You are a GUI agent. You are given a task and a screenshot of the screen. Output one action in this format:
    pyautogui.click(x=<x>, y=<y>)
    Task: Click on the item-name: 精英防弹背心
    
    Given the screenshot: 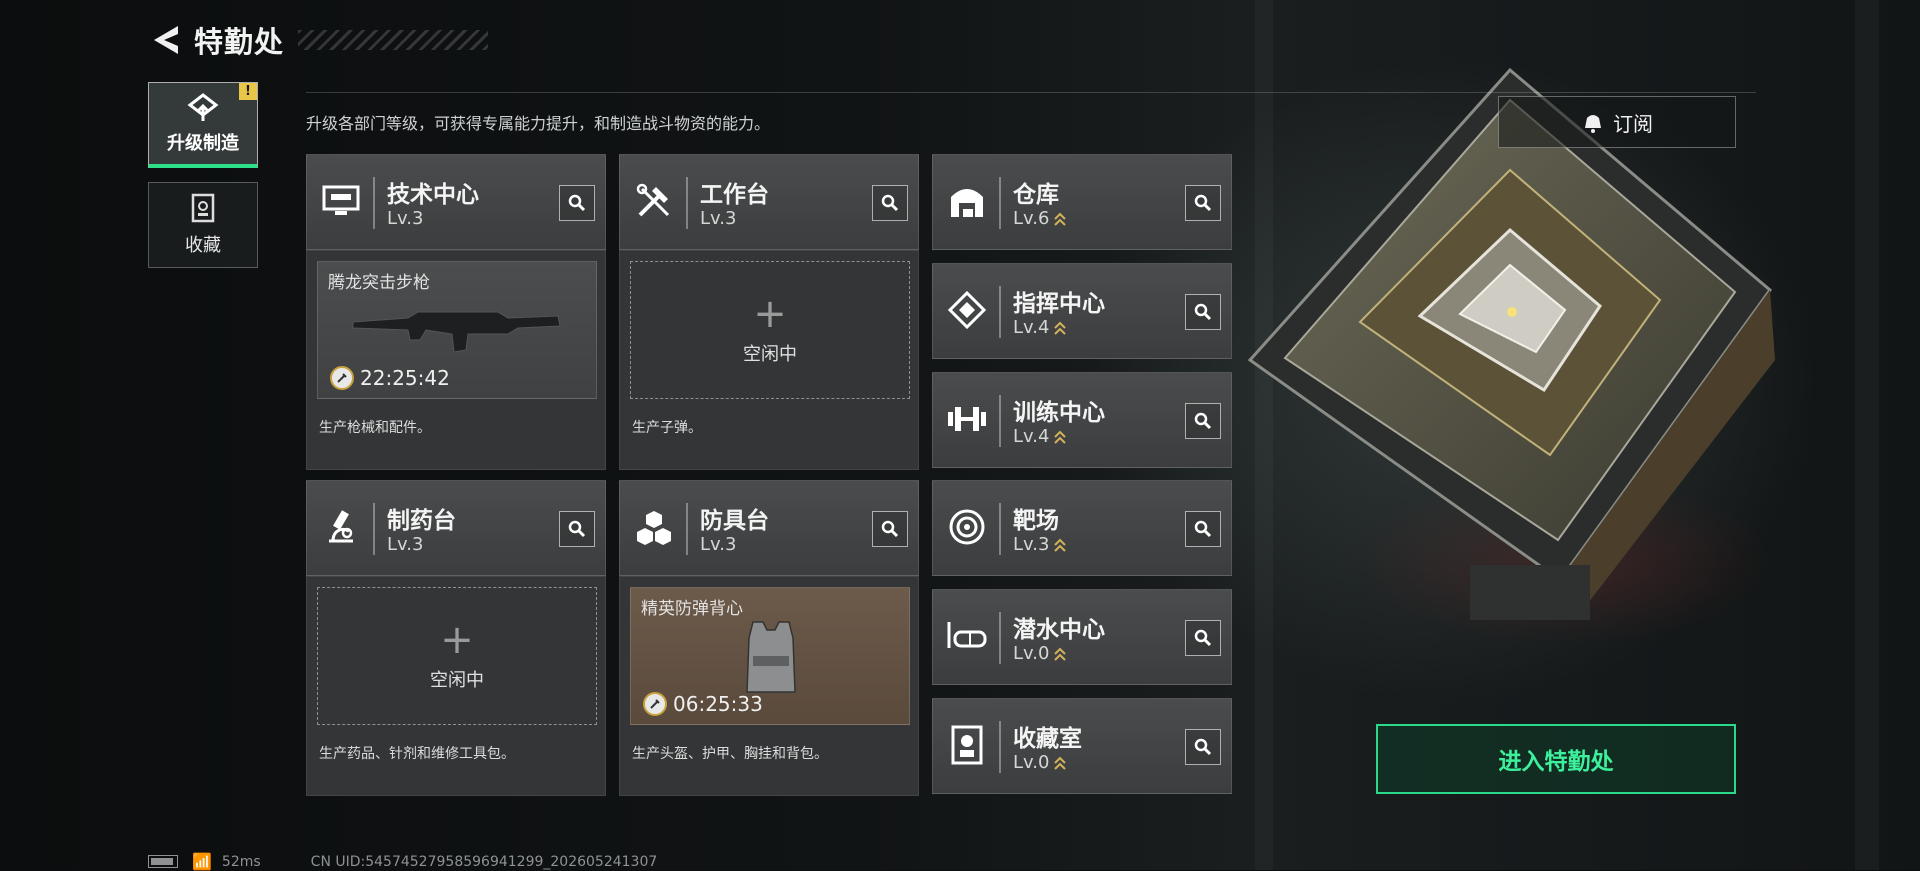 What is the action you would take?
    pyautogui.click(x=692, y=609)
    